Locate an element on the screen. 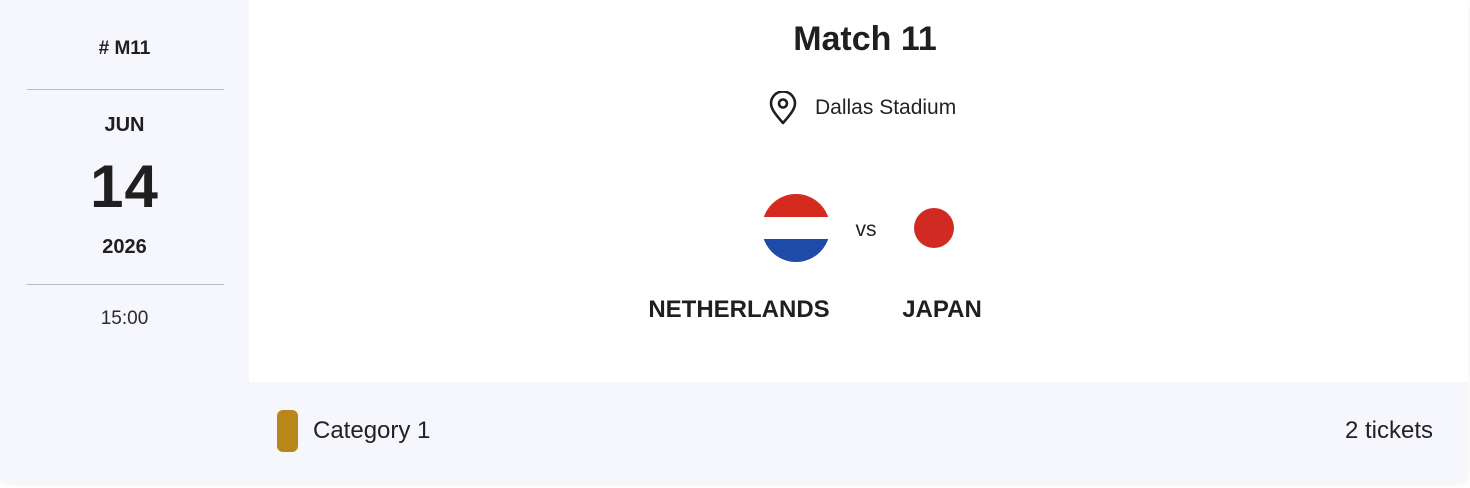  match-month: JUN is located at coordinates (124, 125).